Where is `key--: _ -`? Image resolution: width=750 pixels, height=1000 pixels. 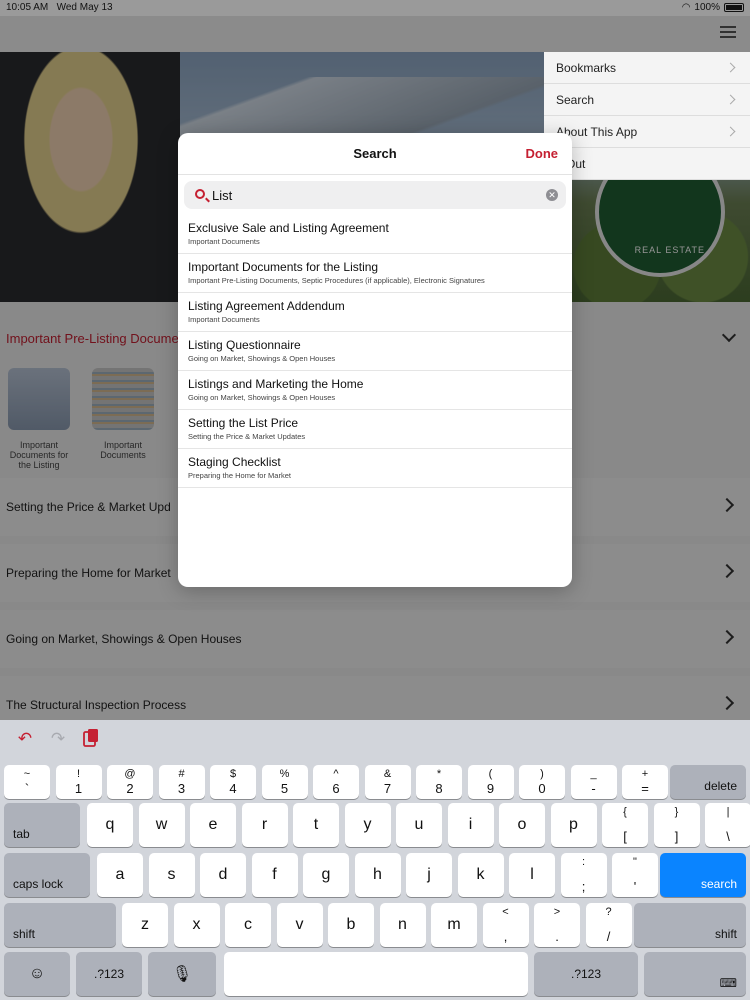
key--: _ - is located at coordinates (593, 782).